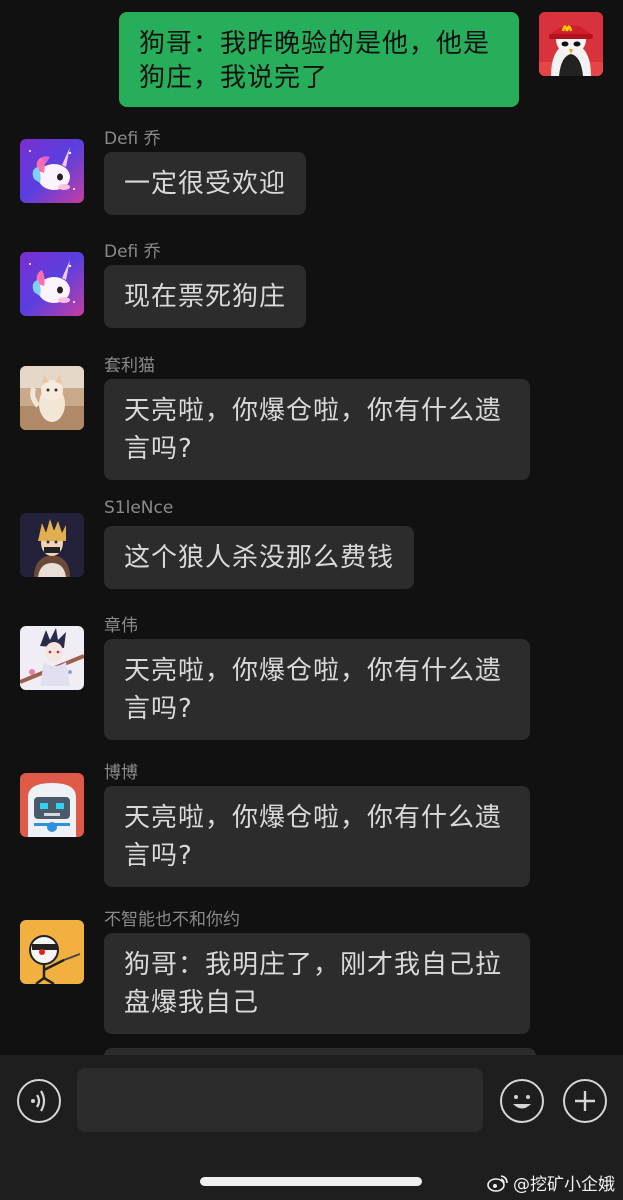 The width and height of the screenshot is (623, 1200). What do you see at coordinates (317, 983) in the screenshot?
I see `message-bubble: 狗哥：我明庄了，刚才我自己拉盘爆我自己` at bounding box center [317, 983].